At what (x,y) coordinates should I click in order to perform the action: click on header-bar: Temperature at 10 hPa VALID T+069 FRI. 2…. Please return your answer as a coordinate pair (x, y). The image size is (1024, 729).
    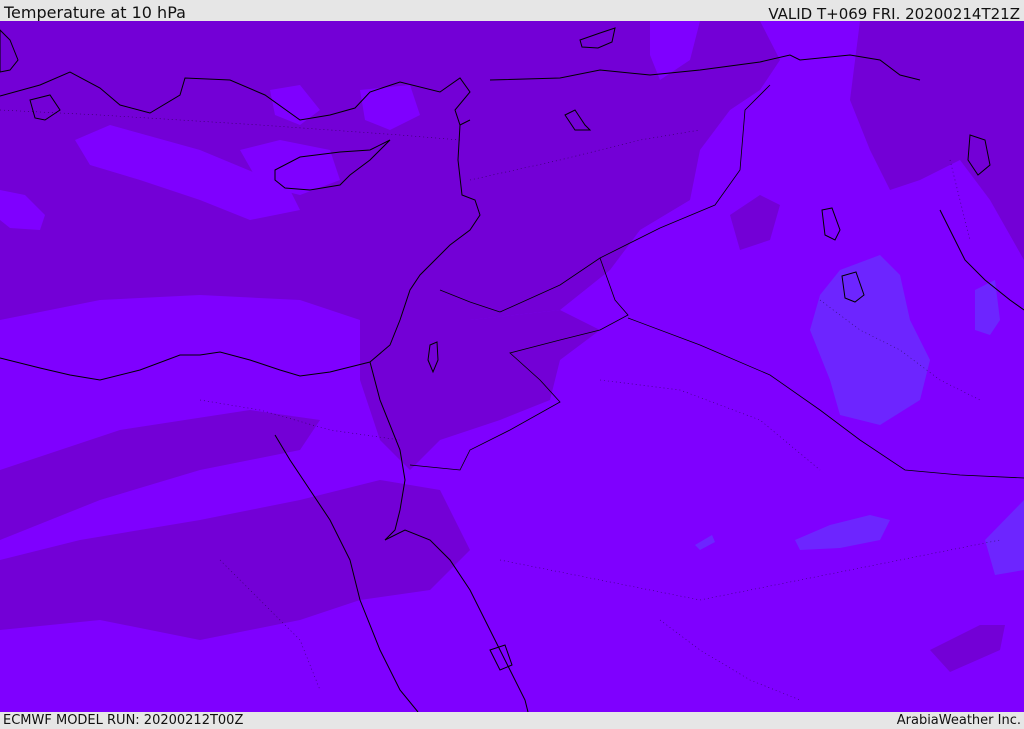
    Looking at the image, I should click on (512, 11).